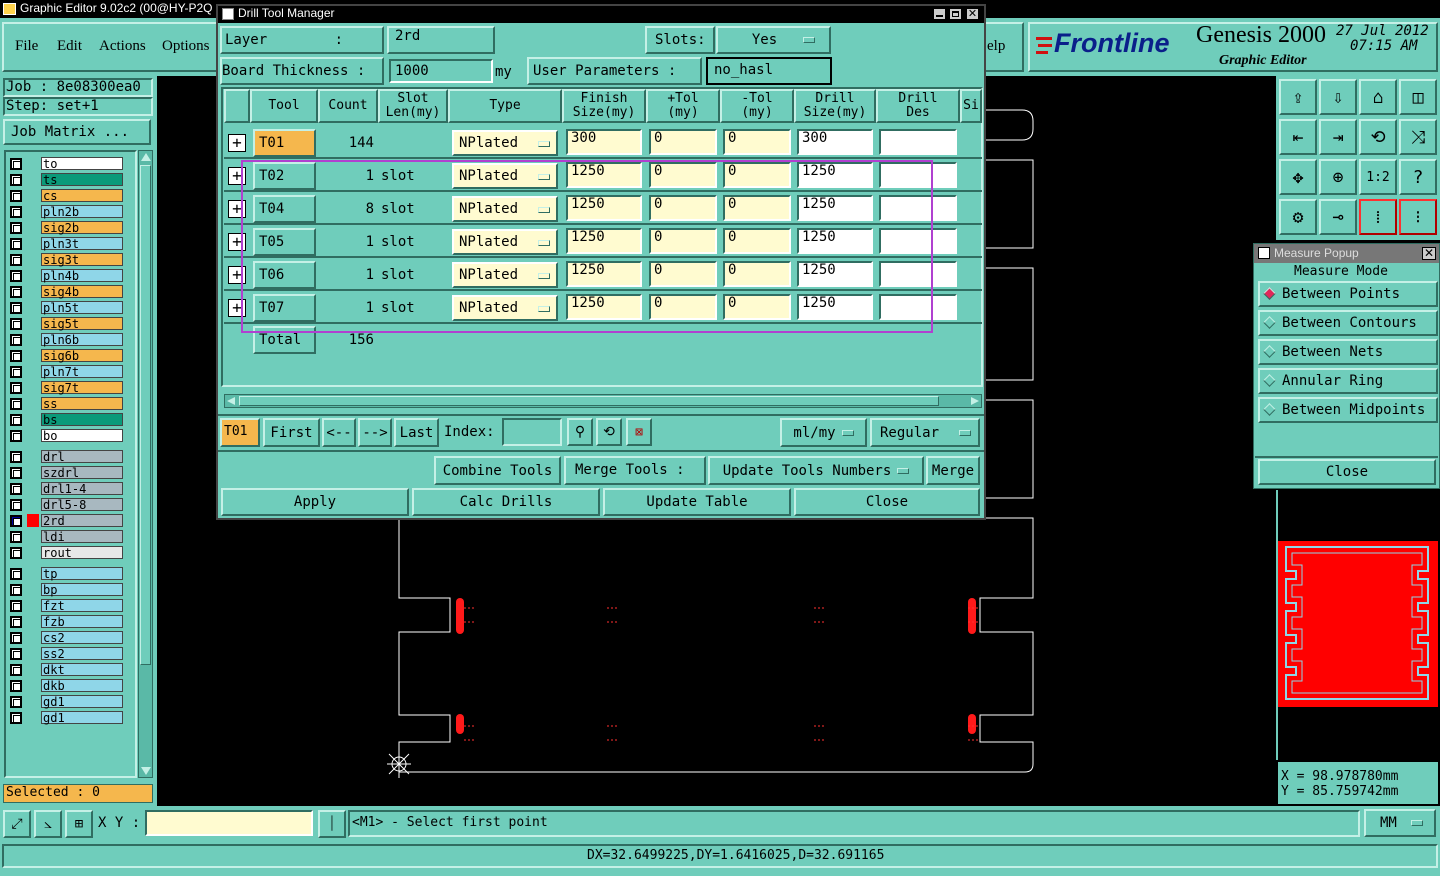 This screenshot has width=1440, height=876. Describe the element at coordinates (82, 553) in the screenshot. I see `layer-name: rout` at that location.